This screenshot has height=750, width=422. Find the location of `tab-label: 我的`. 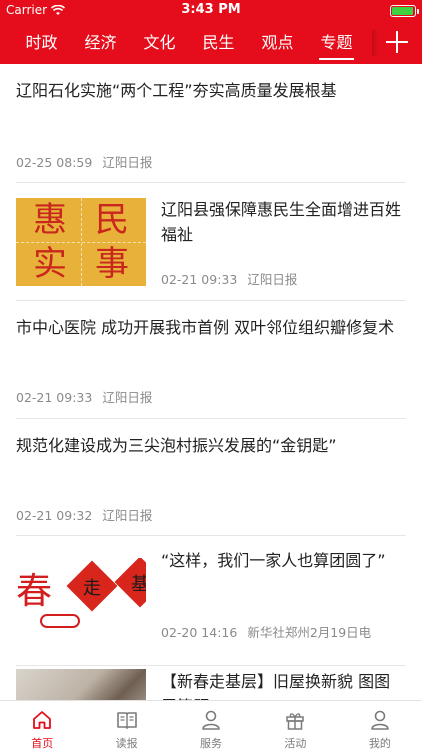

tab-label: 我的 is located at coordinates (379, 743).